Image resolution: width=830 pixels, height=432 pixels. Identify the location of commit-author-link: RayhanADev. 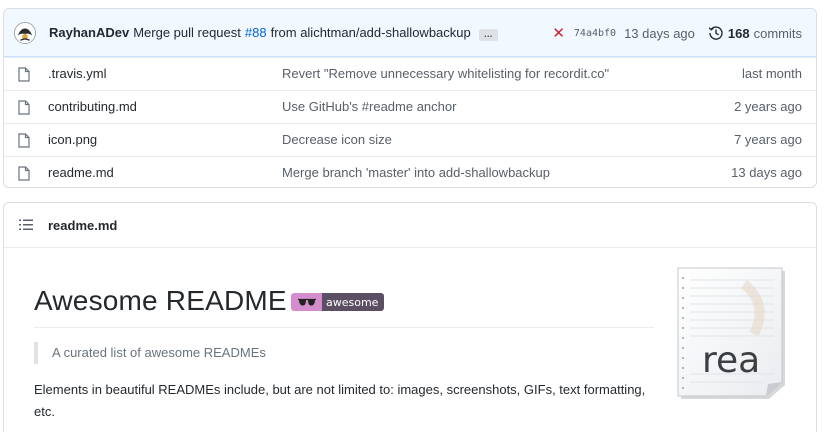
(89, 32).